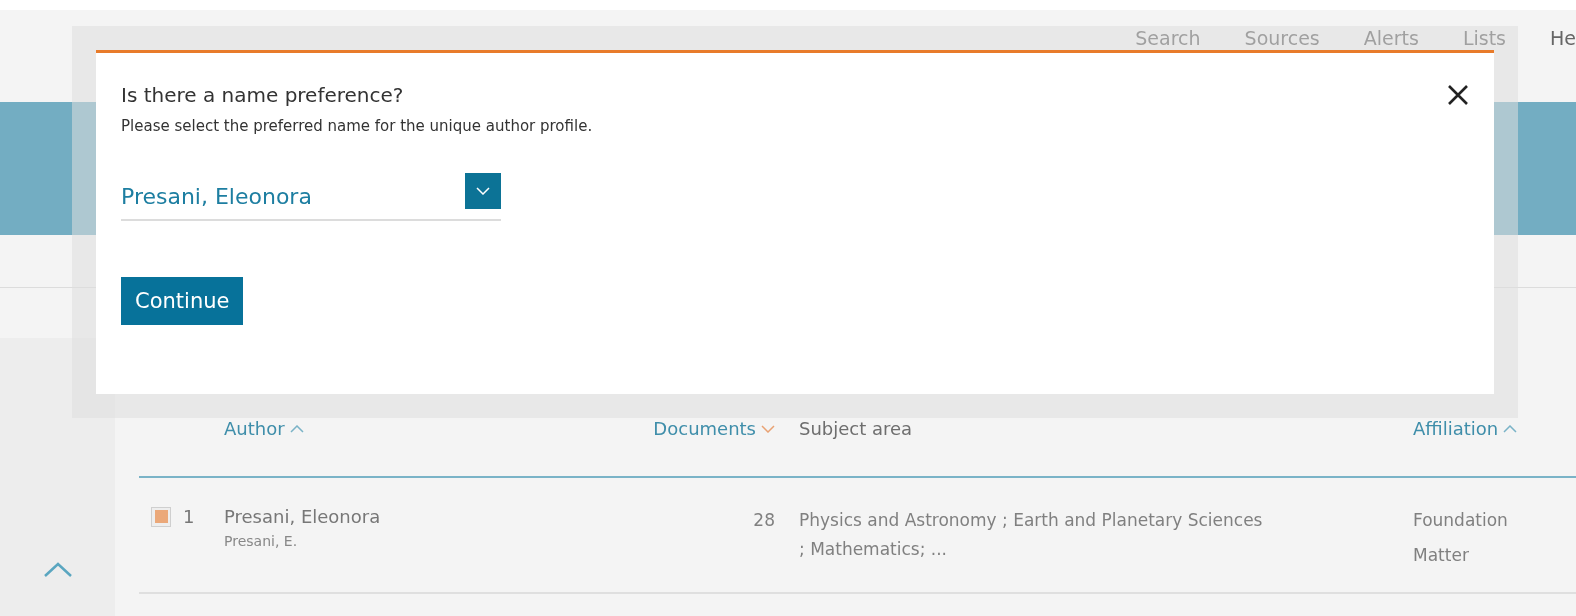 This screenshot has width=1576, height=616. Describe the element at coordinates (1458, 95) in the screenshot. I see `close-button` at that location.